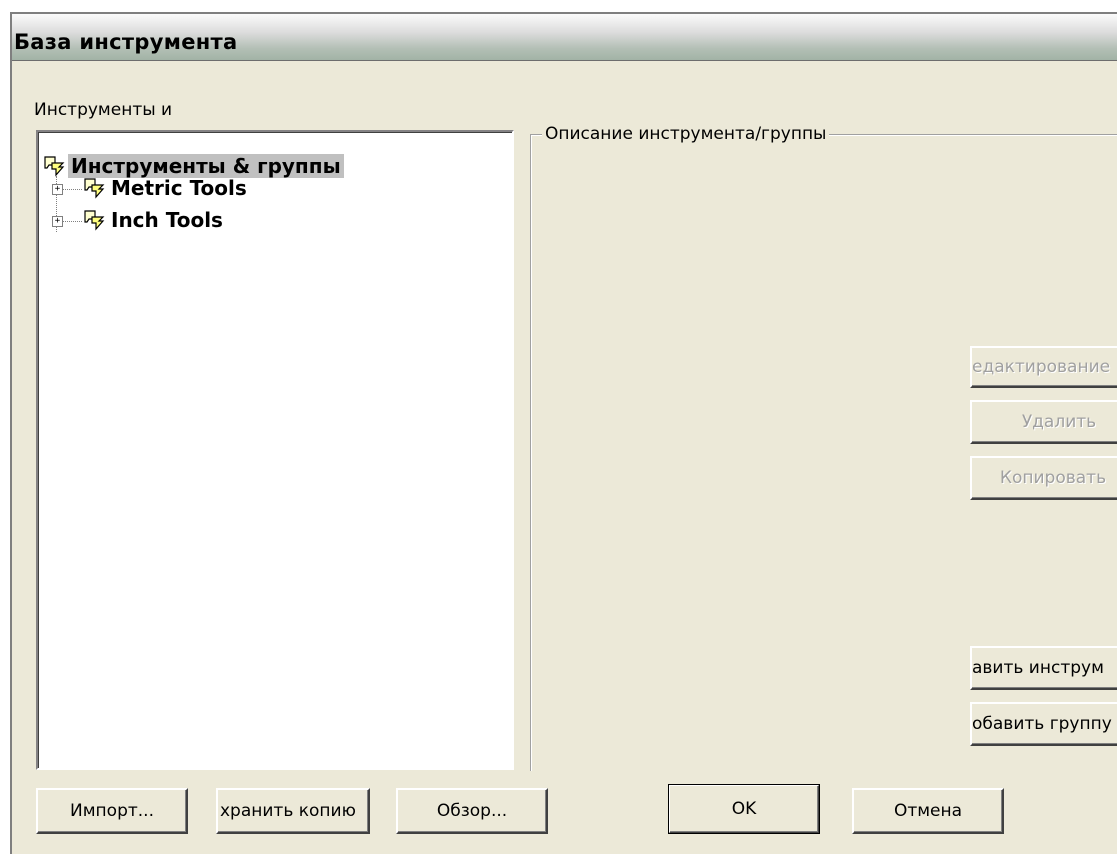 The width and height of the screenshot is (1117, 854). I want to click on edit-button: едактирование, so click(1043, 367).